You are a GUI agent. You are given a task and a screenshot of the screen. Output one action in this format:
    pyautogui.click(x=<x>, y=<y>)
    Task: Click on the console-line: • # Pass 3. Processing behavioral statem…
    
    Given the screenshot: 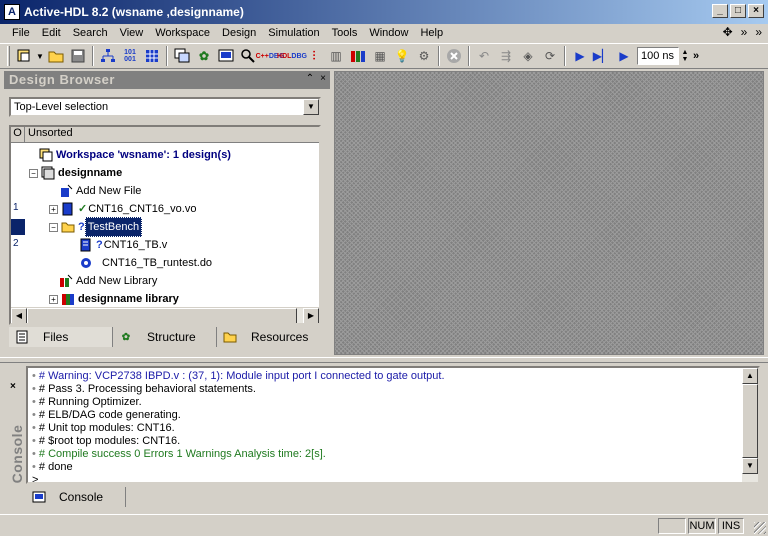 What is the action you would take?
    pyautogui.click(x=144, y=389)
    